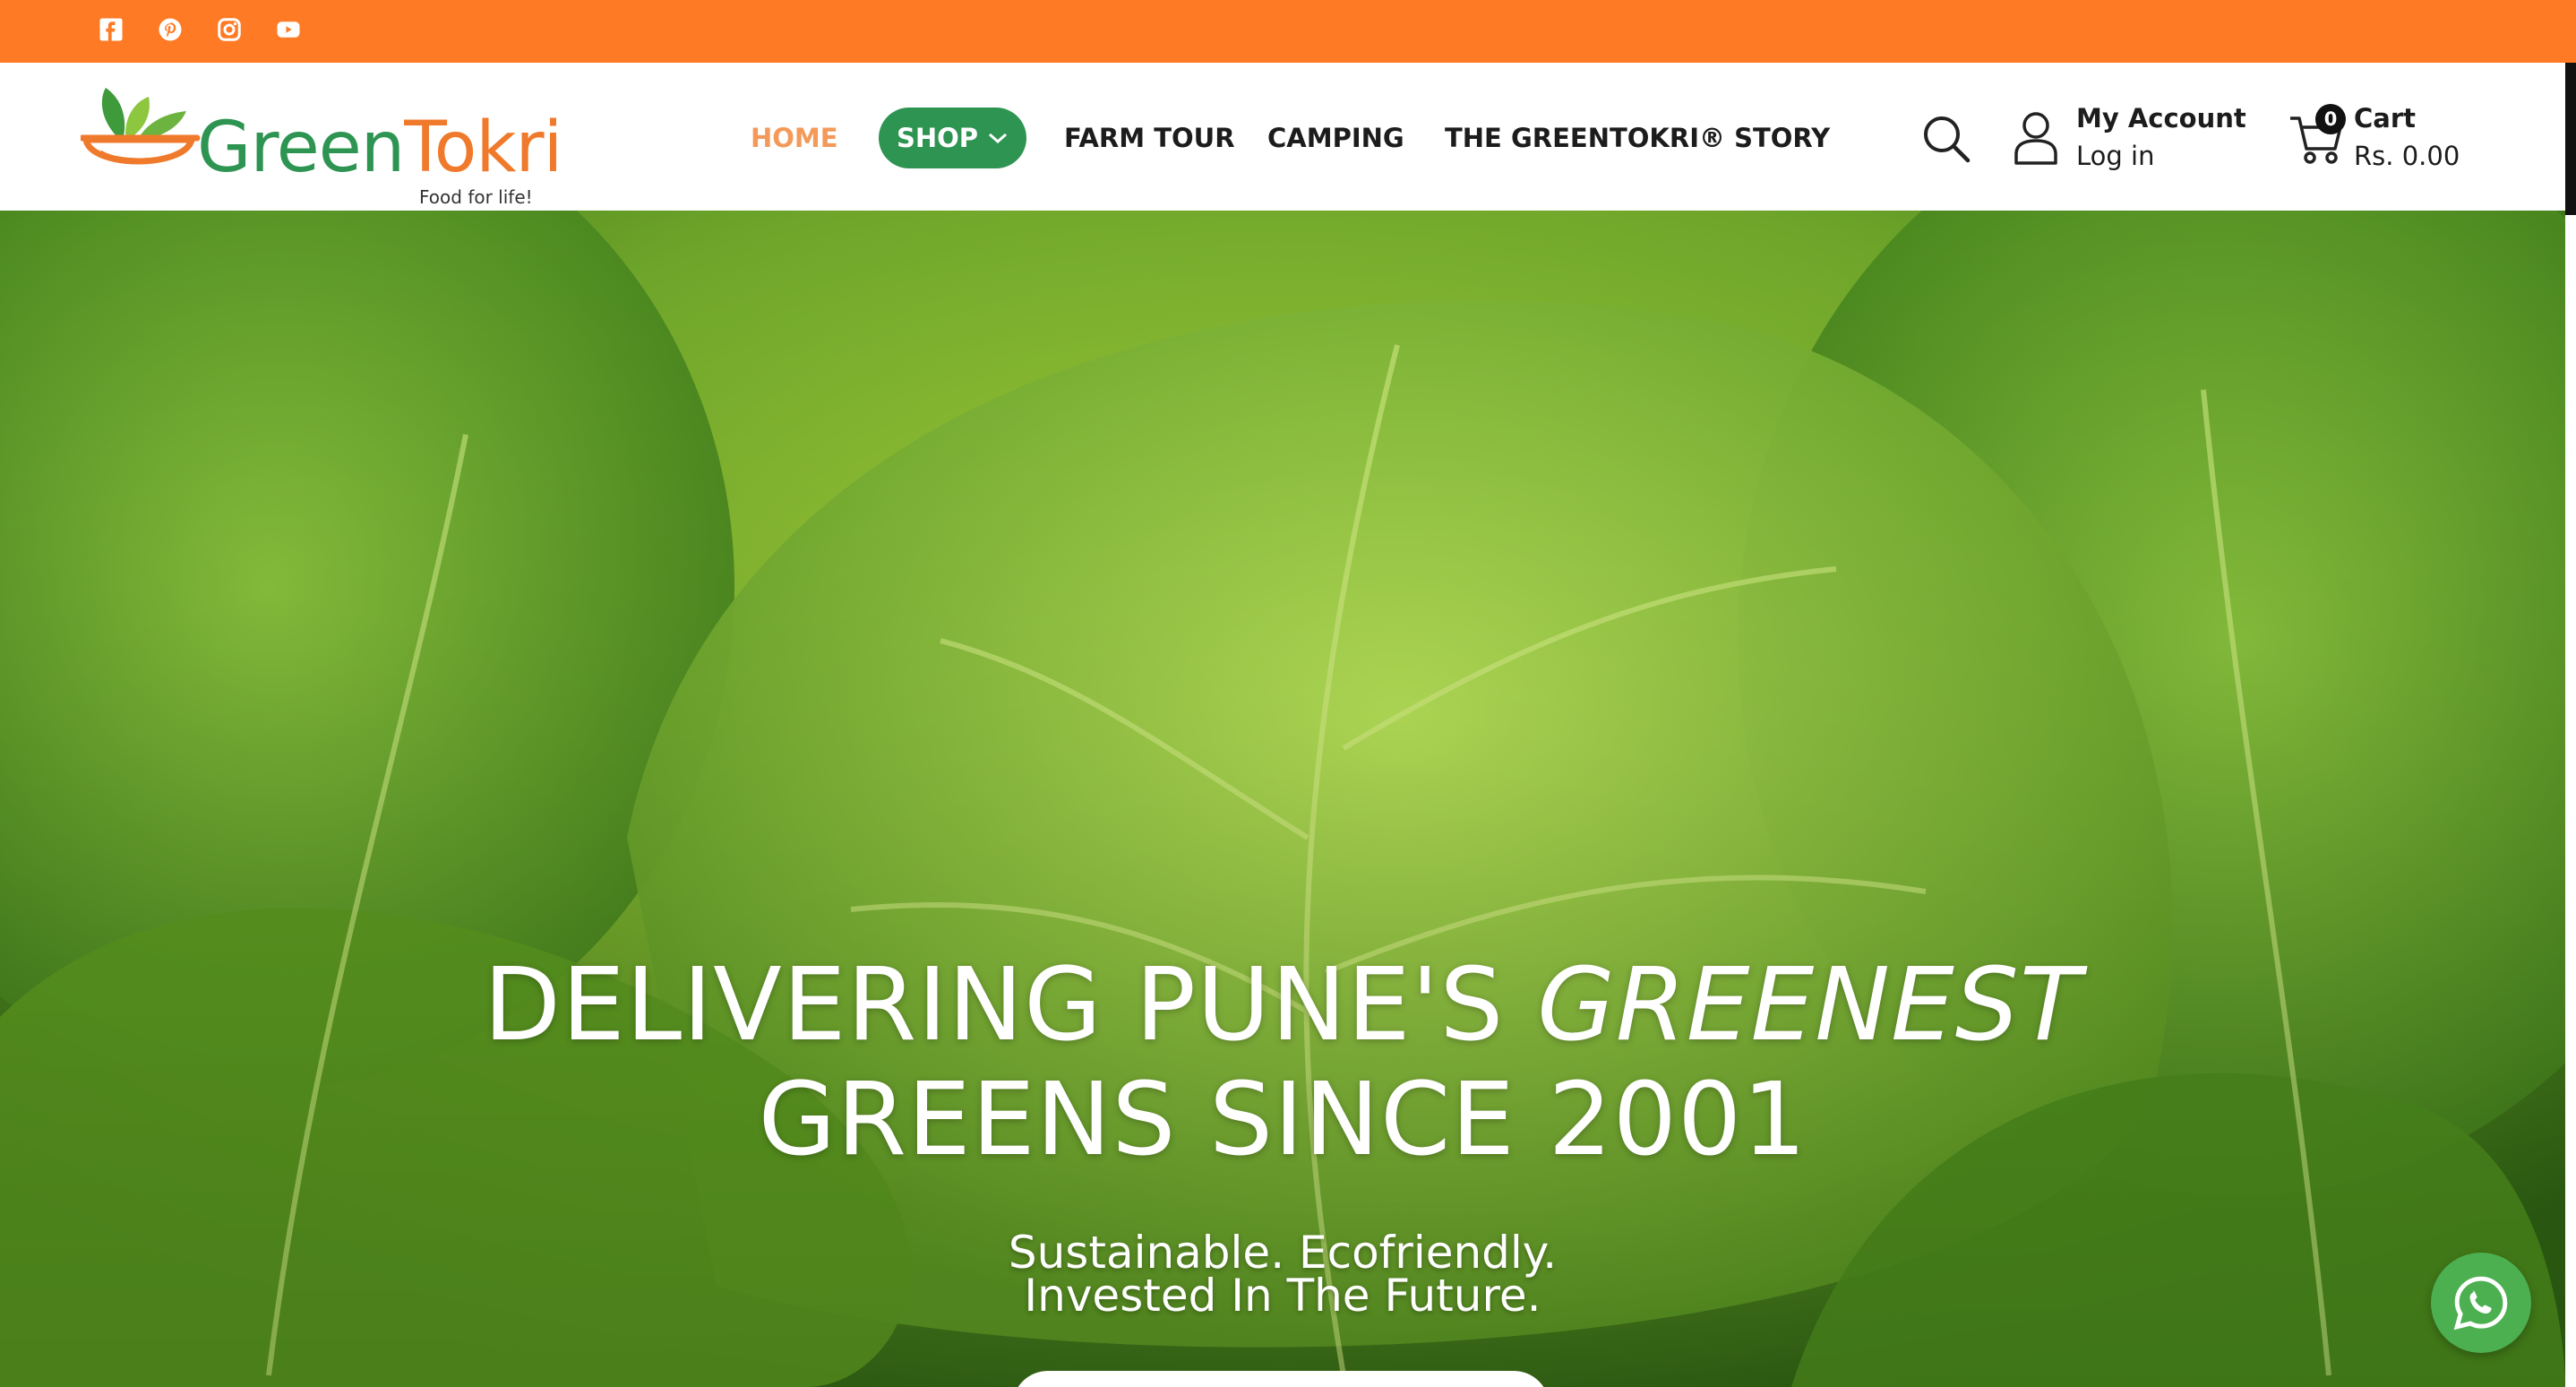 This screenshot has height=1387, width=2576. What do you see at coordinates (794, 138) in the screenshot?
I see `nav-home: HOME` at bounding box center [794, 138].